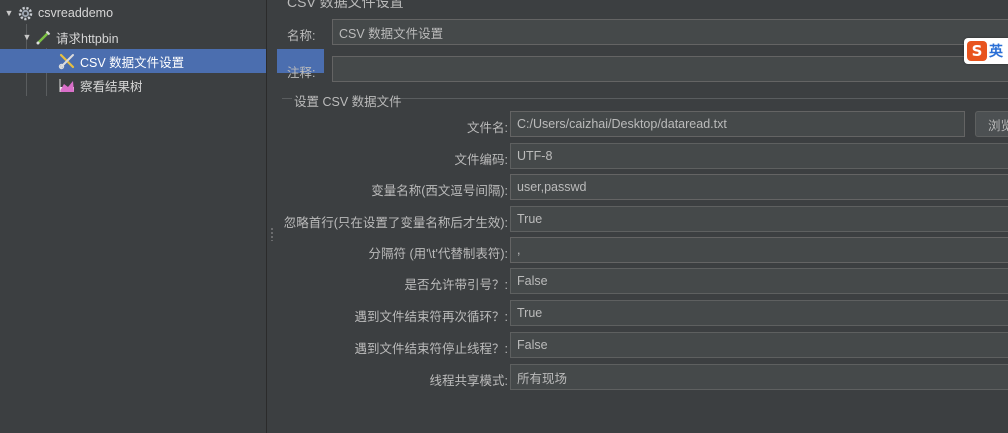 This screenshot has height=433, width=1008. I want to click on variable-names-input: user,passwd, so click(759, 187).